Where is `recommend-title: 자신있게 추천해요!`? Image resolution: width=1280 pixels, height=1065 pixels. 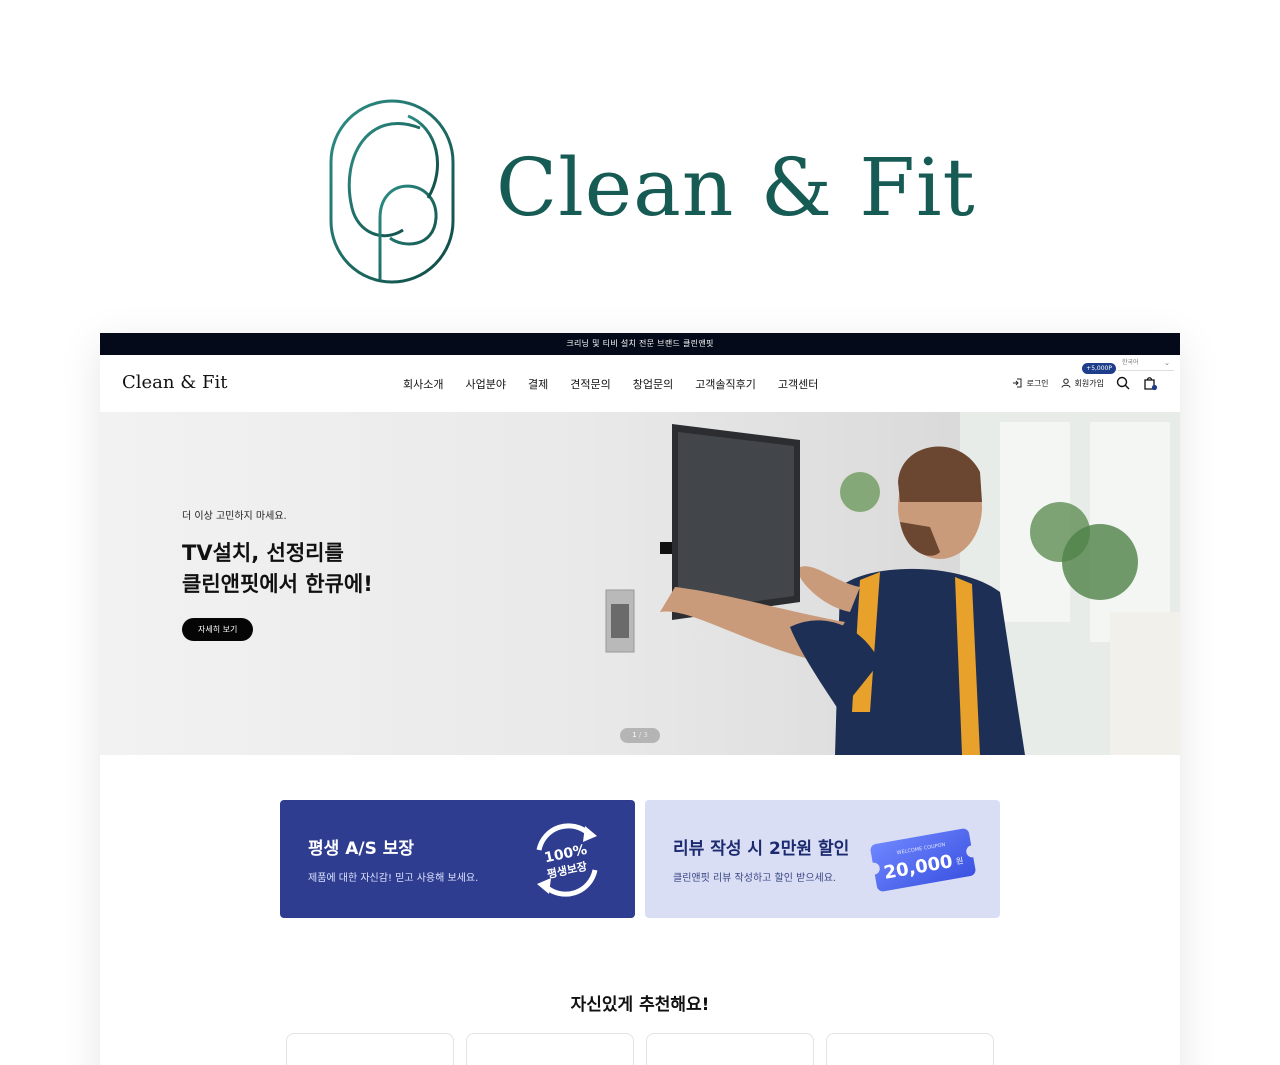 recommend-title: 자신있게 추천해요! is located at coordinates (640, 1005).